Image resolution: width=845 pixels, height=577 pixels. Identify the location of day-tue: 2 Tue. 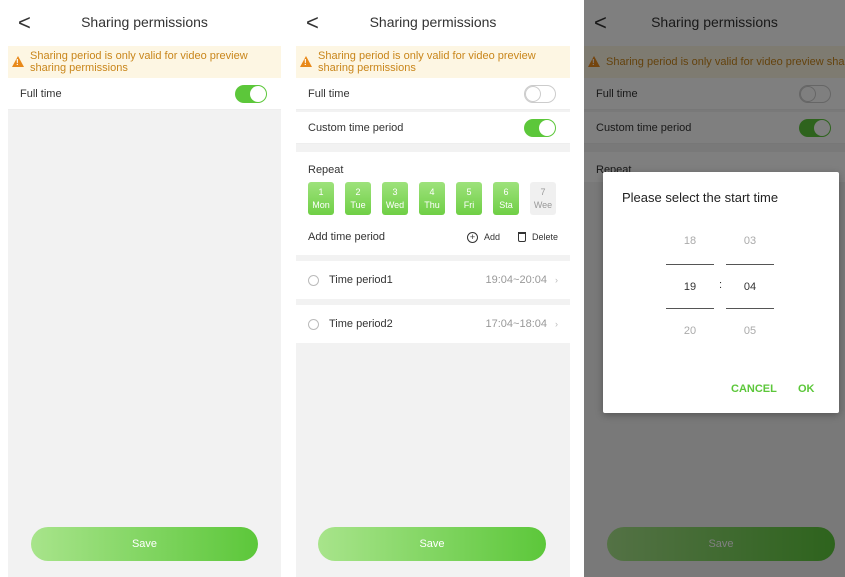
(358, 198).